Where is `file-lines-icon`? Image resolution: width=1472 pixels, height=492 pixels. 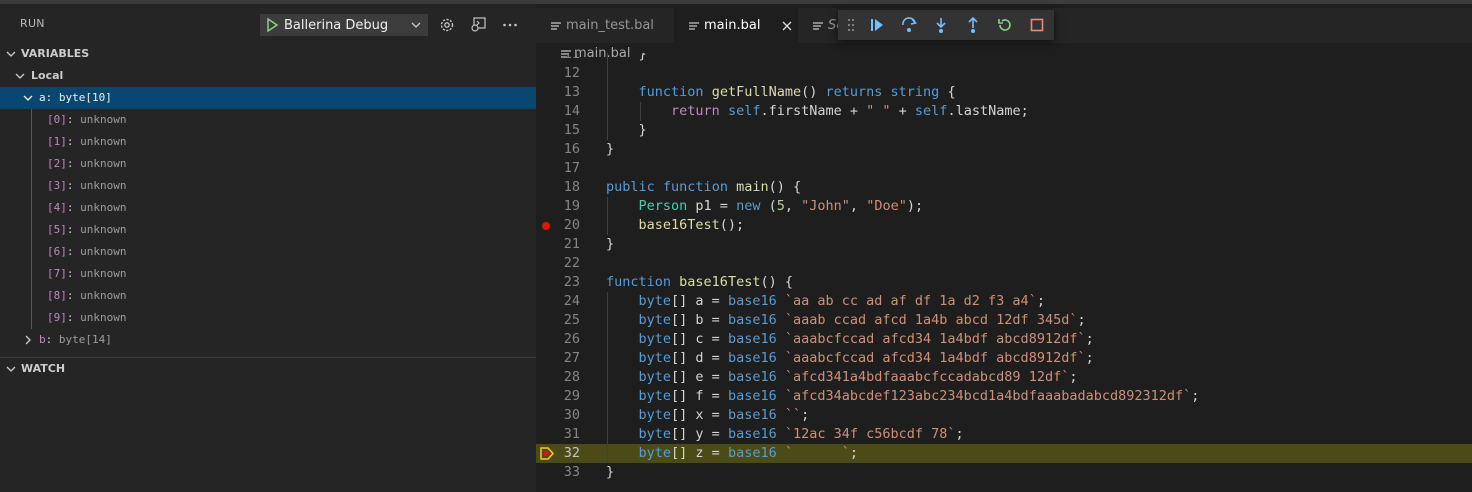
file-lines-icon is located at coordinates (556, 26).